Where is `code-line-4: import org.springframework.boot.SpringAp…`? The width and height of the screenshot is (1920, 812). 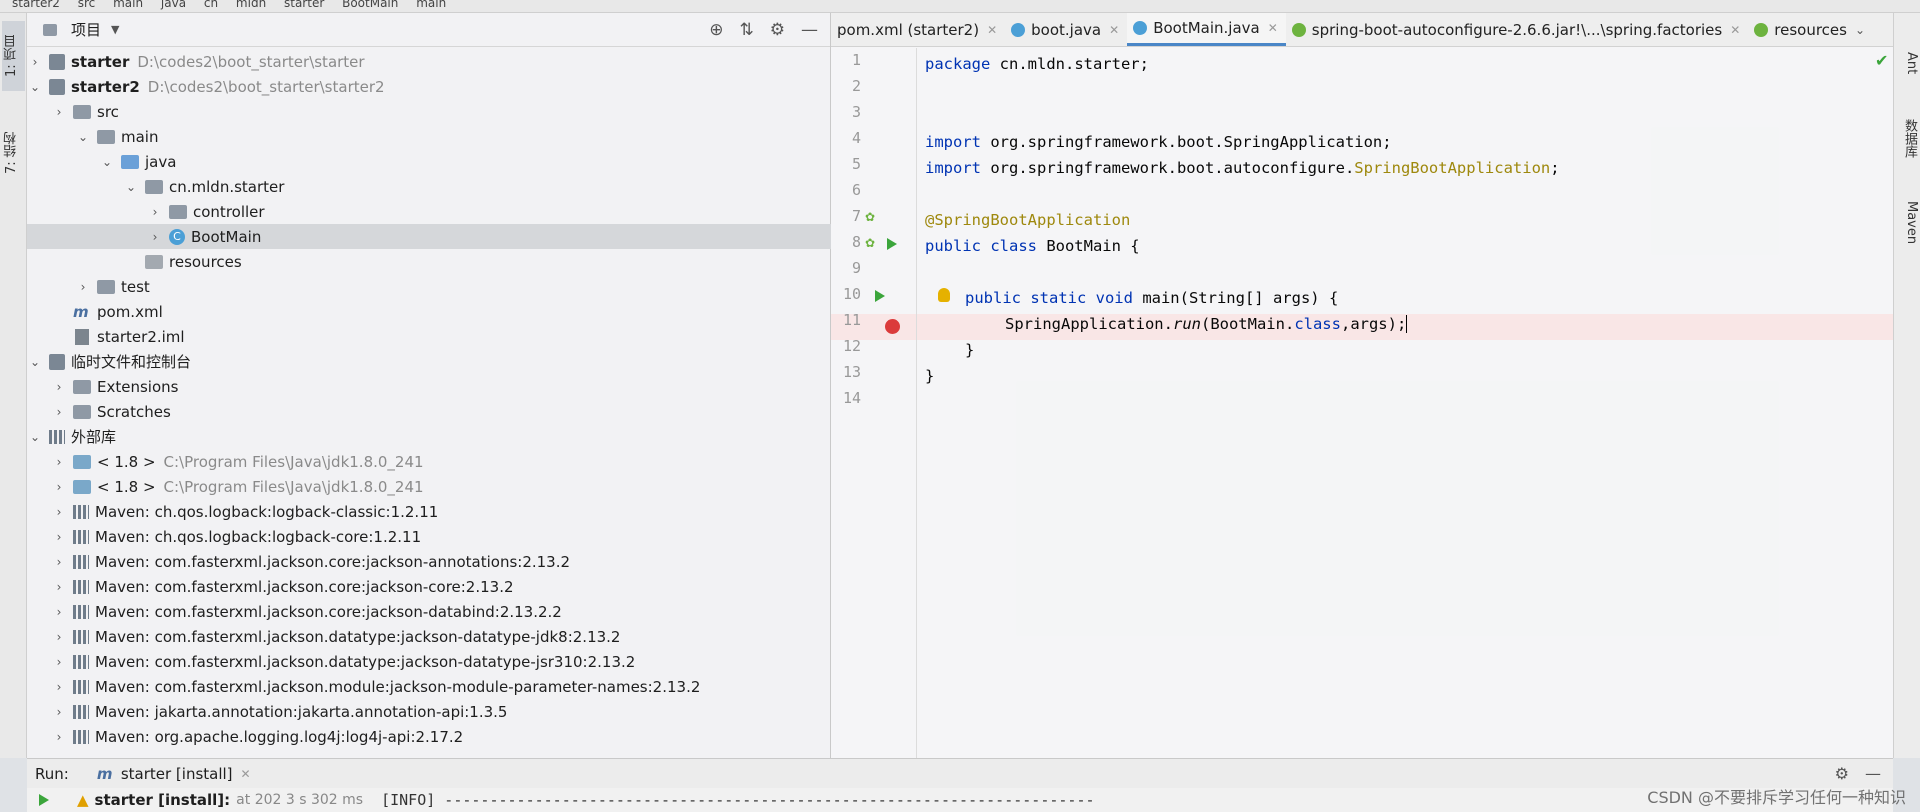 code-line-4: import org.springframework.boot.SpringAp… is located at coordinates (1158, 142).